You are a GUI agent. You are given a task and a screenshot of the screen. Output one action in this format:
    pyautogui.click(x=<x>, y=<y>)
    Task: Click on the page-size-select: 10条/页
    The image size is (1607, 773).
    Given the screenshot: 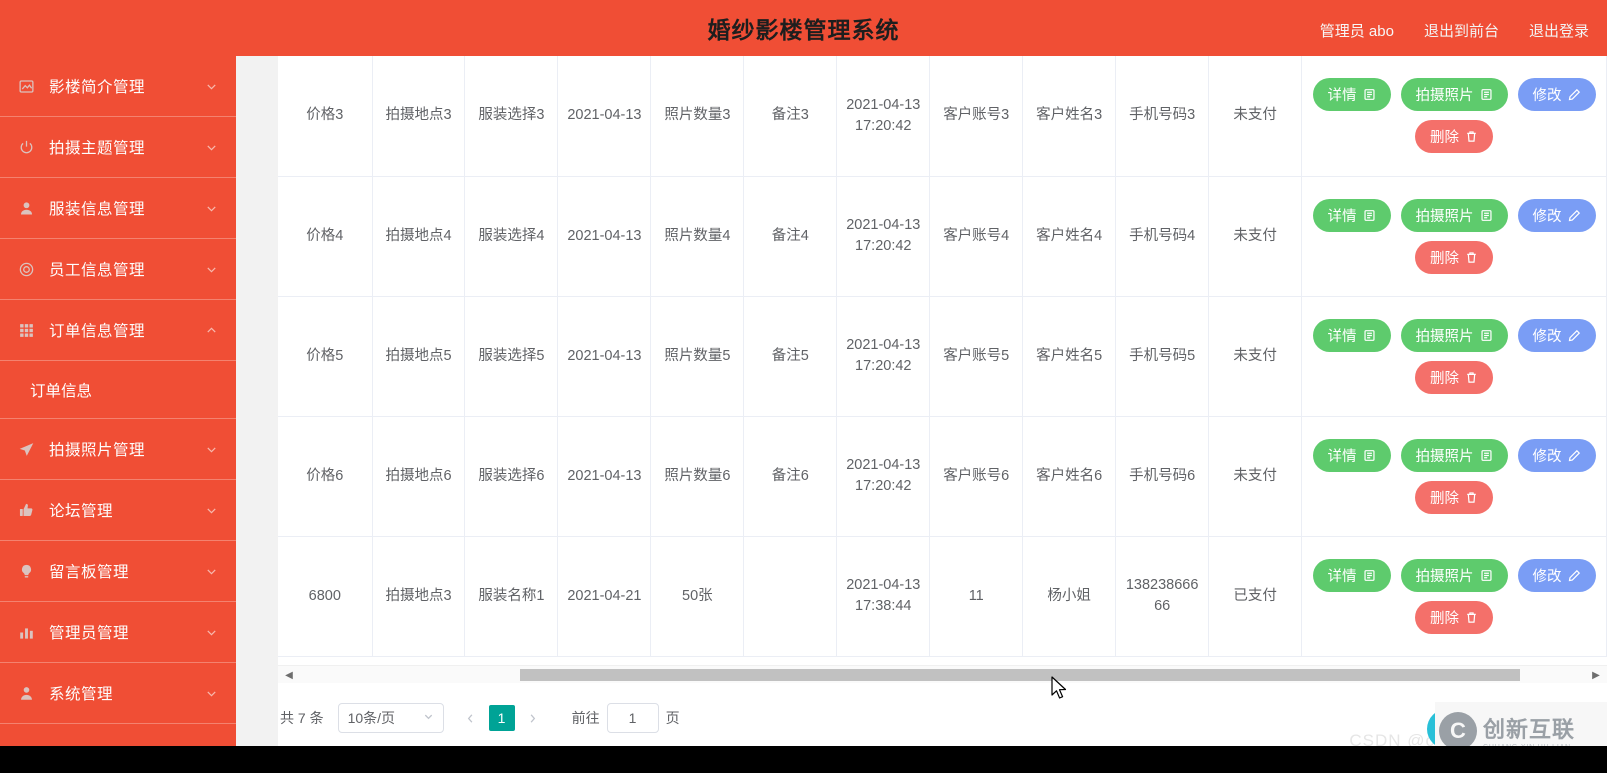 What is the action you would take?
    pyautogui.click(x=390, y=718)
    